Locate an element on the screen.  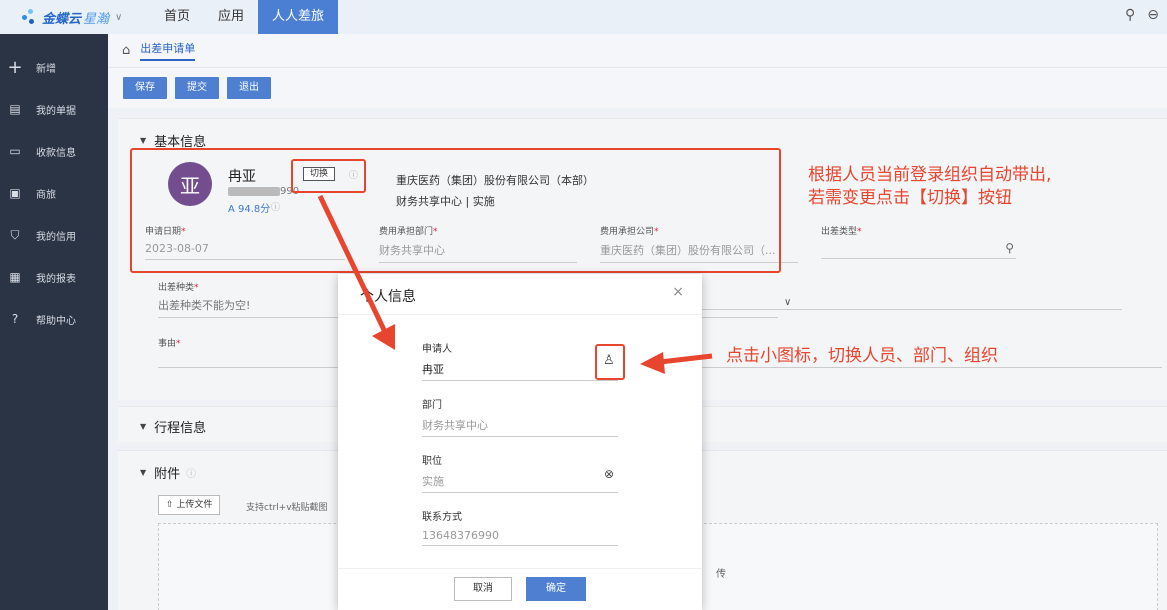
annotation-arrows is located at coordinates (515, 284).